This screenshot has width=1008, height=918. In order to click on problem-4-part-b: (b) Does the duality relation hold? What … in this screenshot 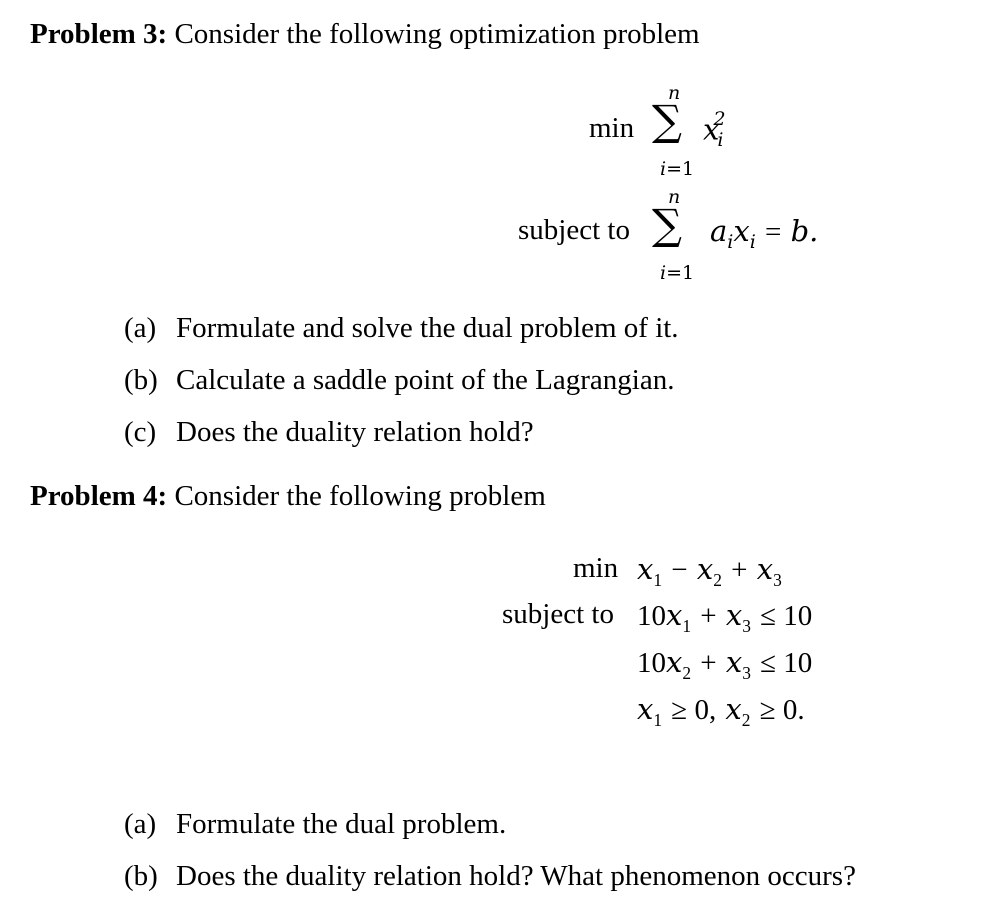, I will do `click(490, 876)`.